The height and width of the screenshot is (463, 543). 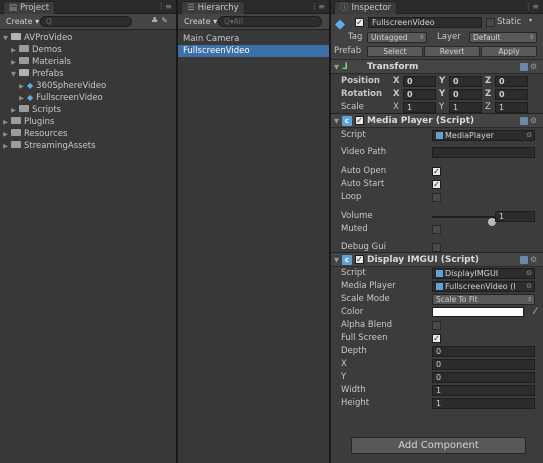 I want to click on project-tree-item: ▶ Scripts, so click(x=88, y=110).